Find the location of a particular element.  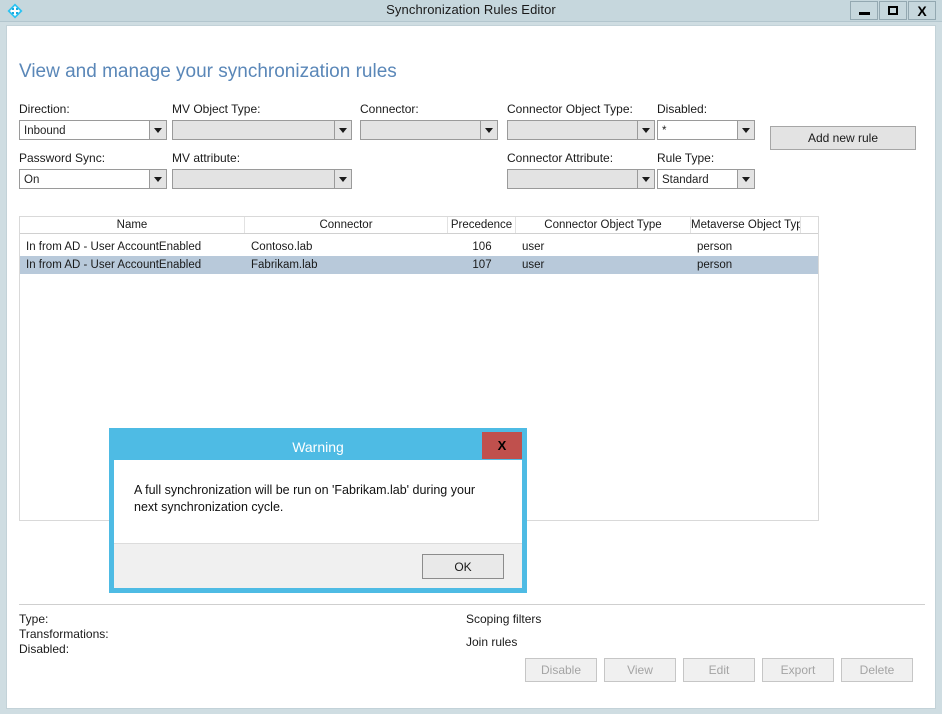

dialog-footer: OK is located at coordinates (318, 565).